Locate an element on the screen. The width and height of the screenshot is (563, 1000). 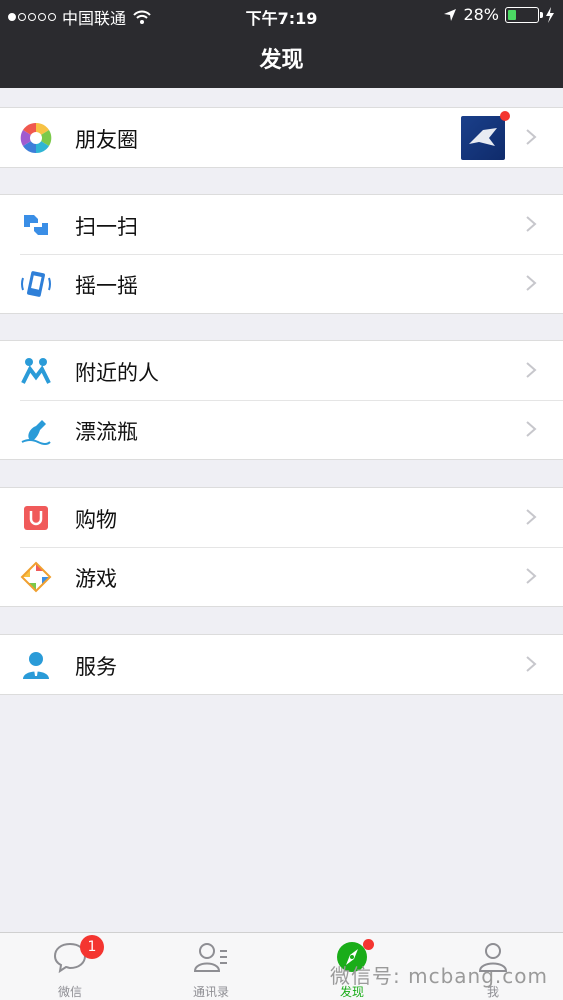
group-shopping-games: 购物 游戏 is located at coordinates (281, 547).